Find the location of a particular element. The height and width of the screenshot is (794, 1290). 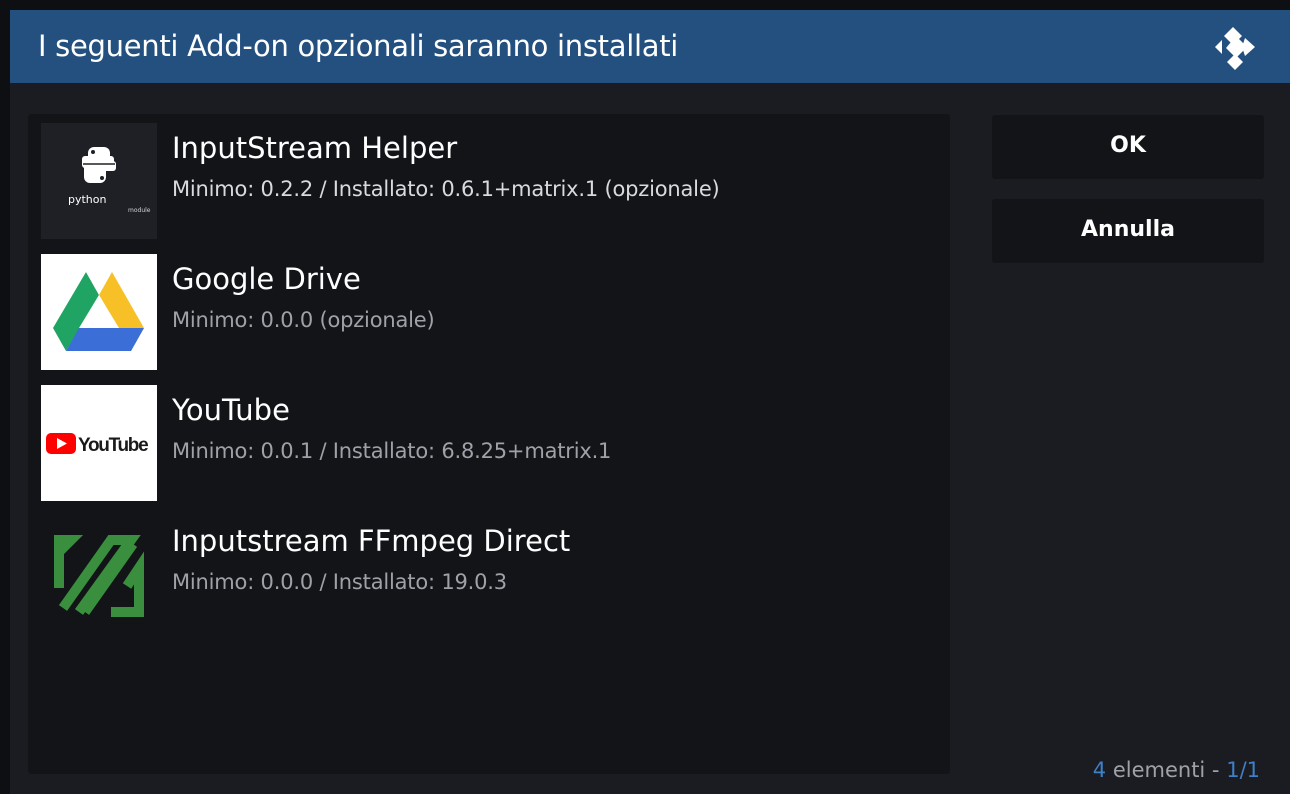

item-count-number: 4 is located at coordinates (1099, 770).